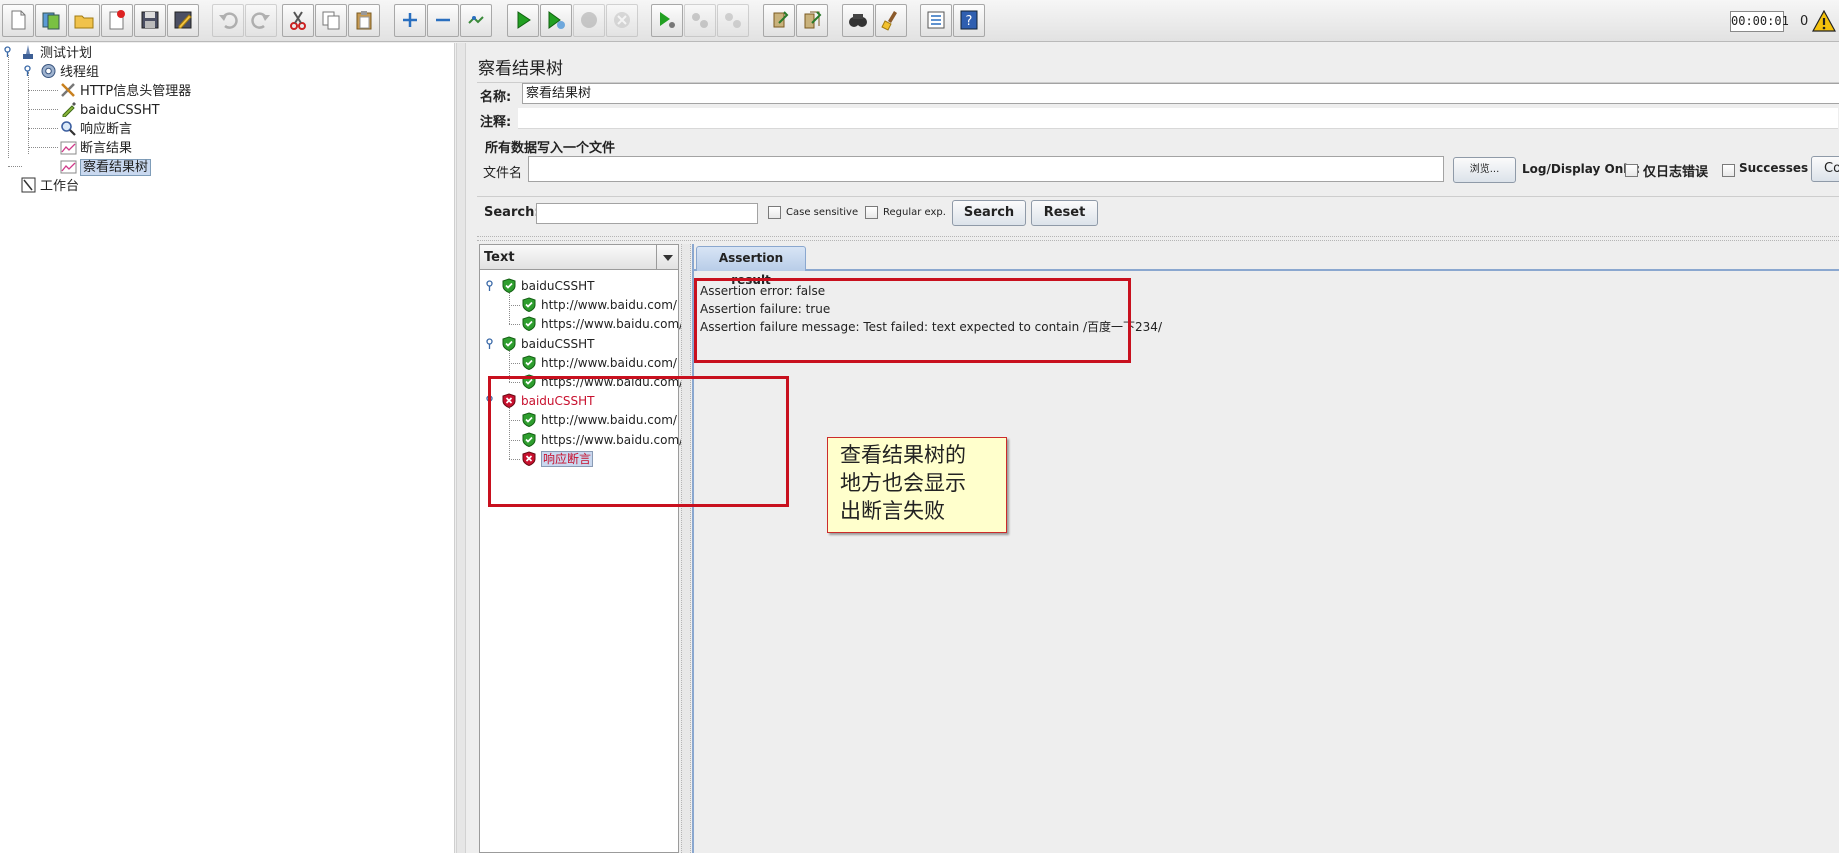 The height and width of the screenshot is (853, 1839). Describe the element at coordinates (110, 110) in the screenshot. I see `tree-node-sampler: baiduCSSHT` at that location.